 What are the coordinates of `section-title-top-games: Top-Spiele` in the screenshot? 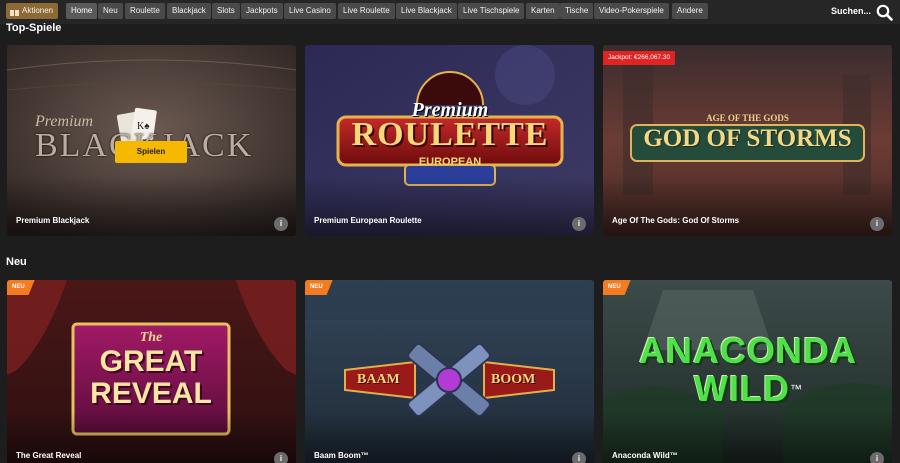 It's located at (34, 28).